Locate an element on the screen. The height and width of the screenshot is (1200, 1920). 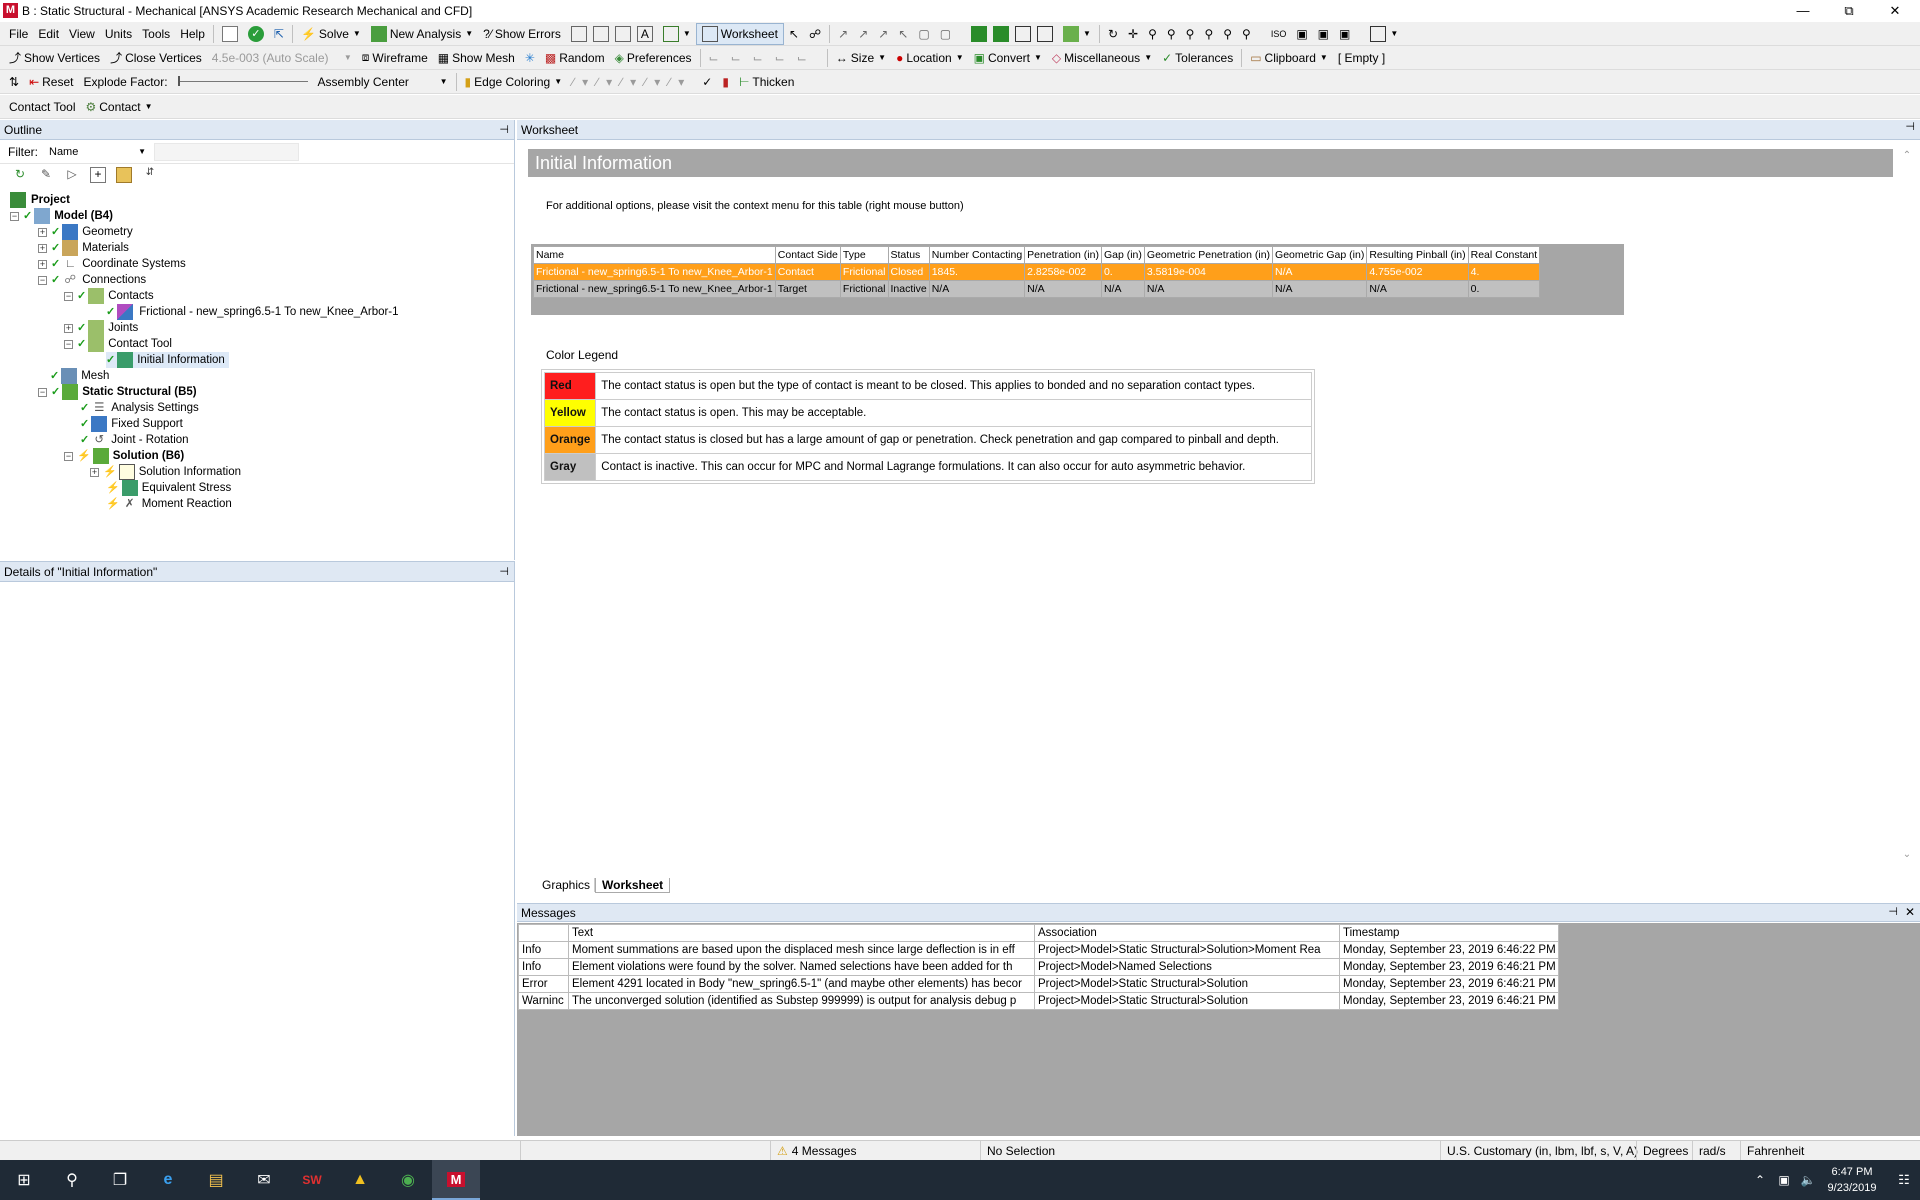
tree-mesh: ✓ Mesh is located at coordinates (79, 376).